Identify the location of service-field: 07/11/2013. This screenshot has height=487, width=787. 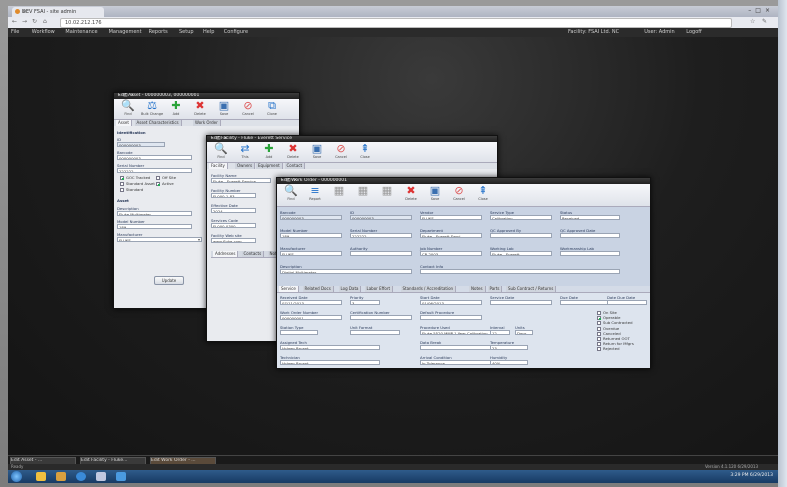
(311, 302).